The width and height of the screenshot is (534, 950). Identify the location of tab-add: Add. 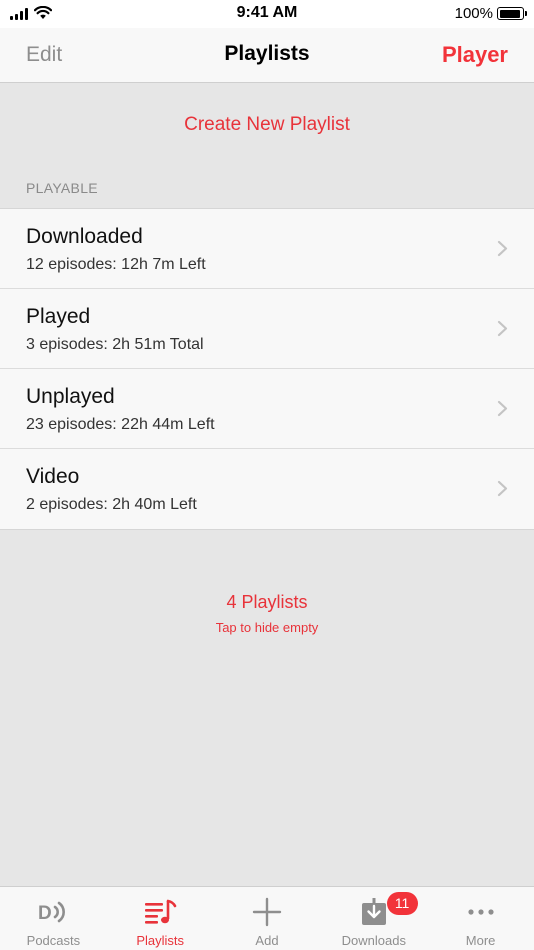
(267, 918).